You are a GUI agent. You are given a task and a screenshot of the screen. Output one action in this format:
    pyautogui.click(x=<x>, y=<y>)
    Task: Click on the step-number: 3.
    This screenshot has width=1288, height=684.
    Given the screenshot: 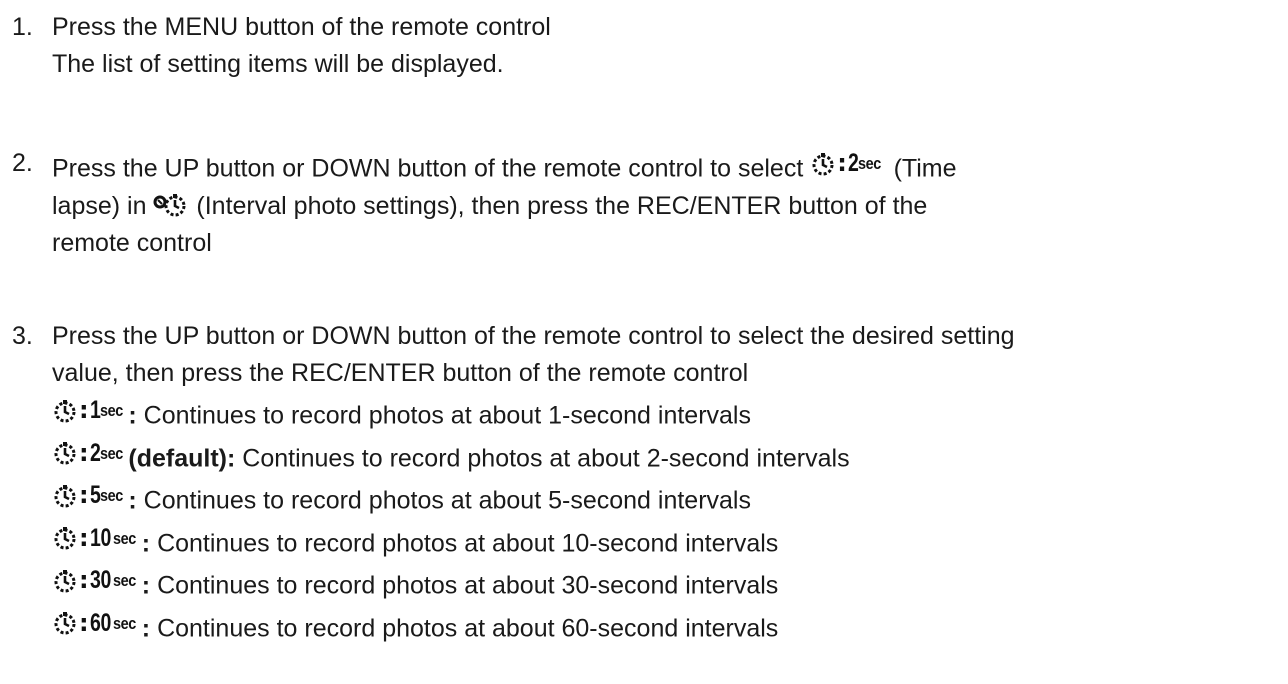 What is the action you would take?
    pyautogui.click(x=22, y=336)
    